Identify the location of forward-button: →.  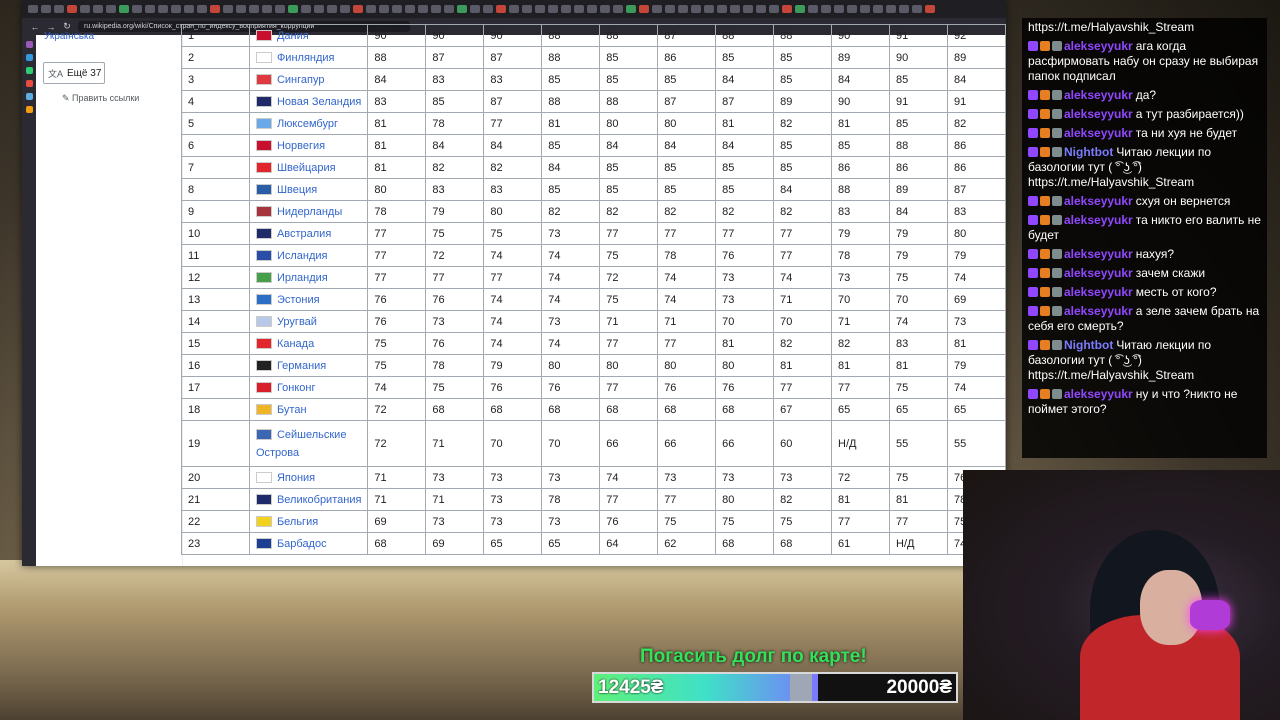
(51, 27).